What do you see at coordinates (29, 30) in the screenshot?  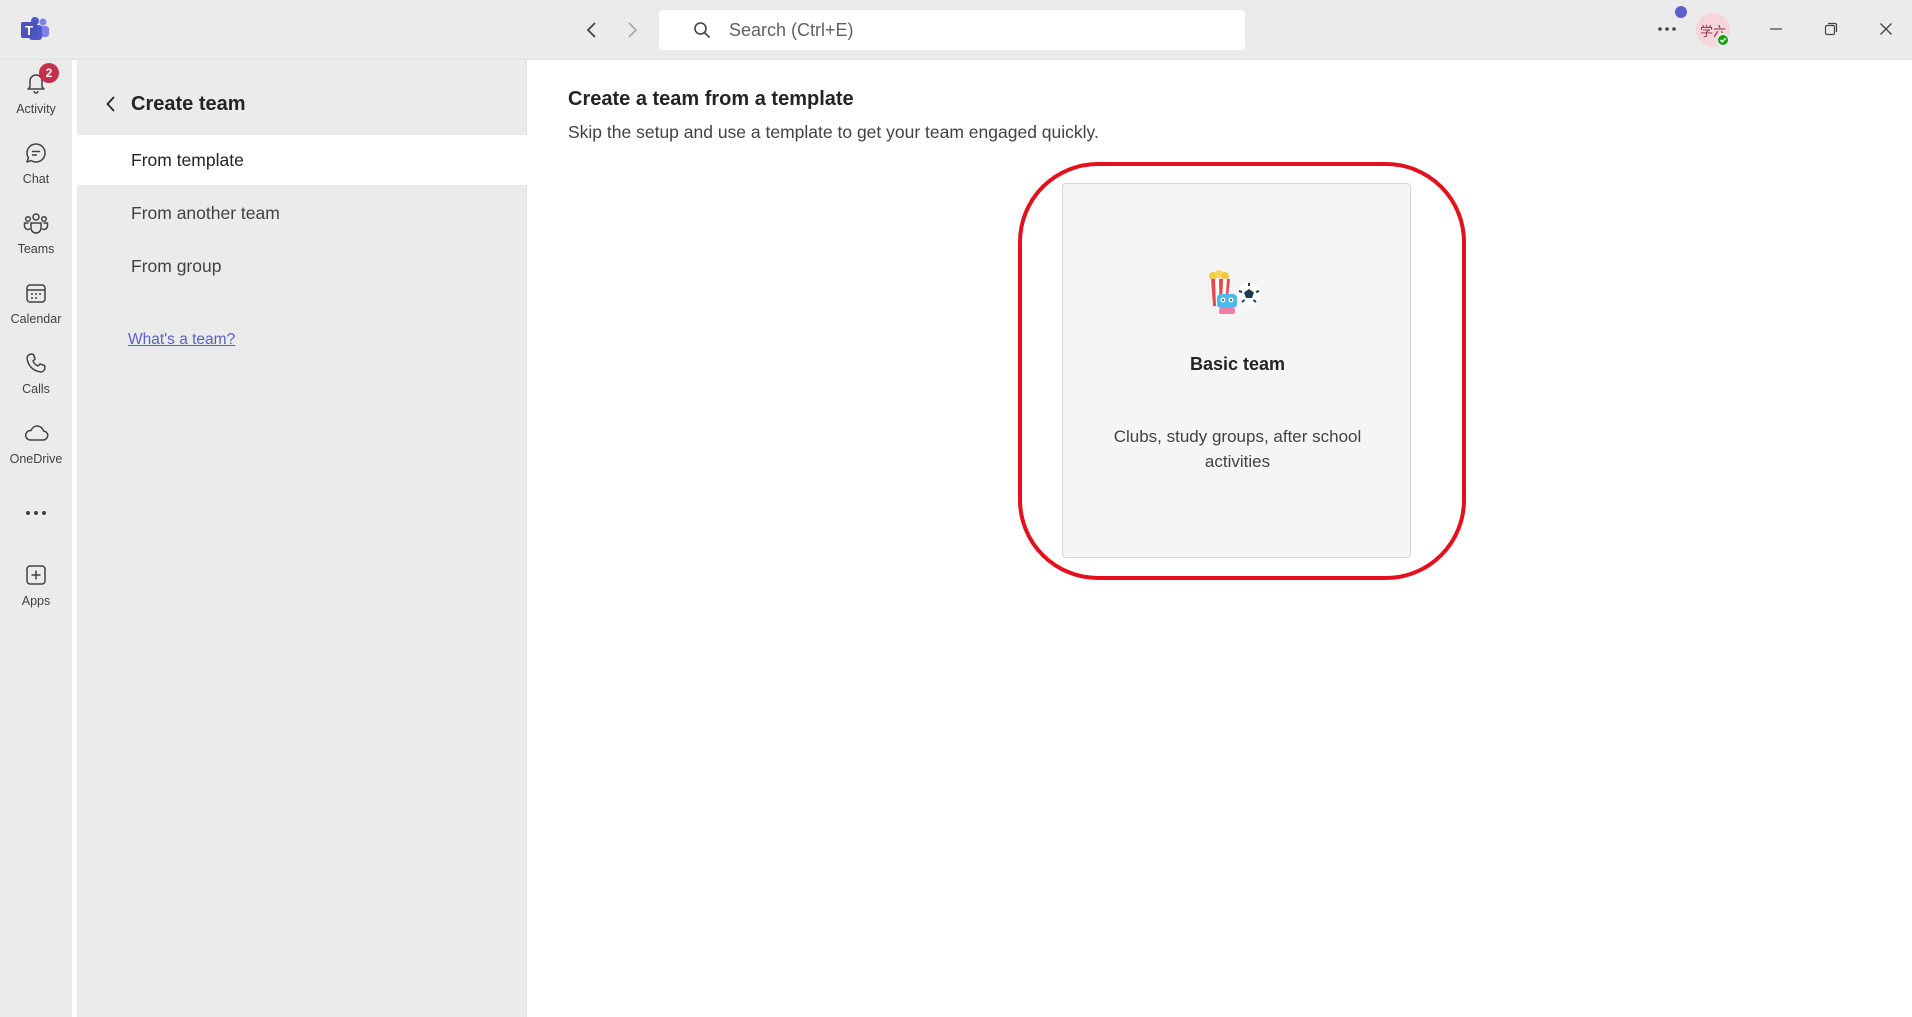 I see `svg-text: T` at bounding box center [29, 30].